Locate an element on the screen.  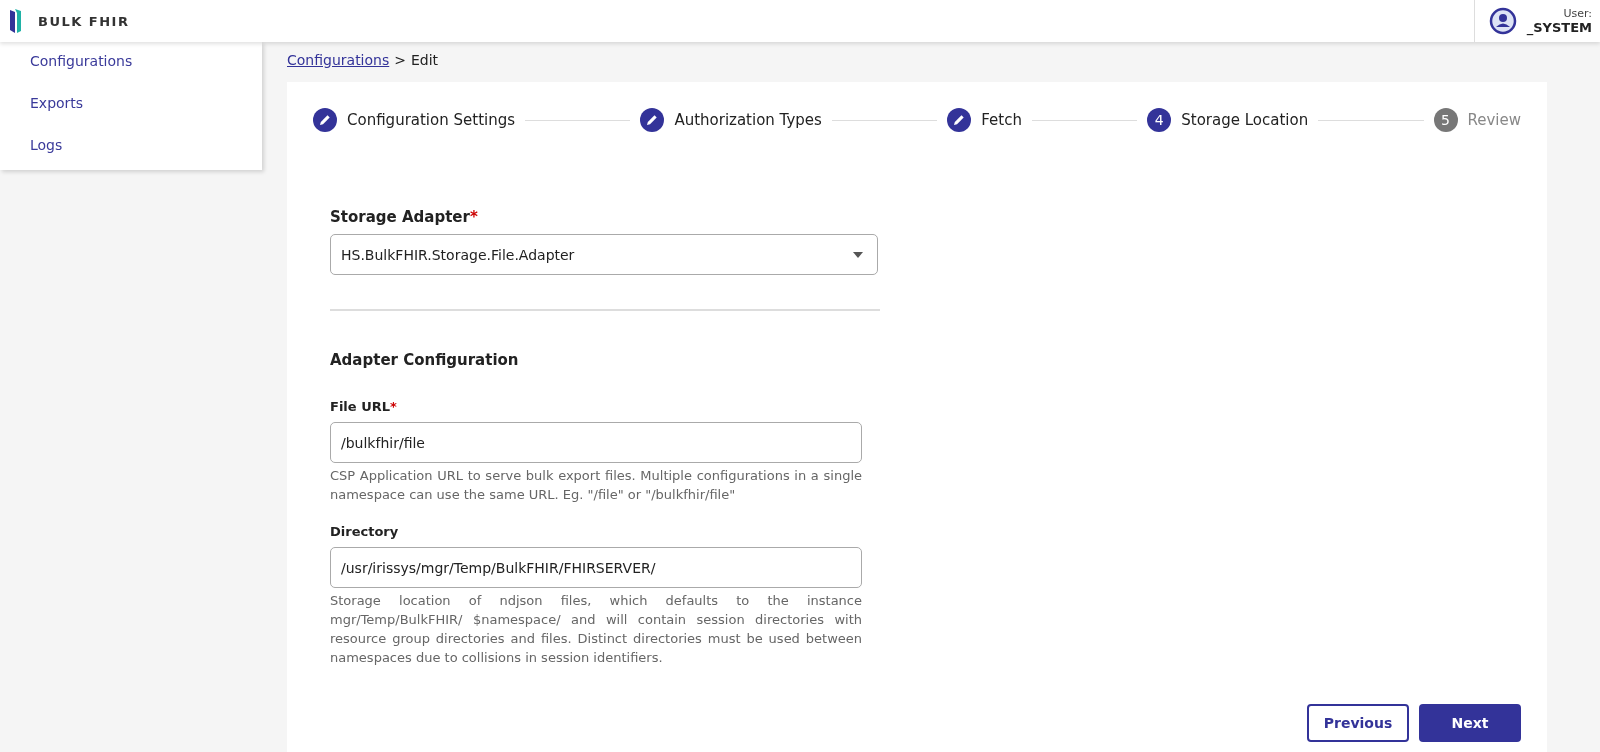
user-menu: User: _SYSTEM is located at coordinates (1536, 21).